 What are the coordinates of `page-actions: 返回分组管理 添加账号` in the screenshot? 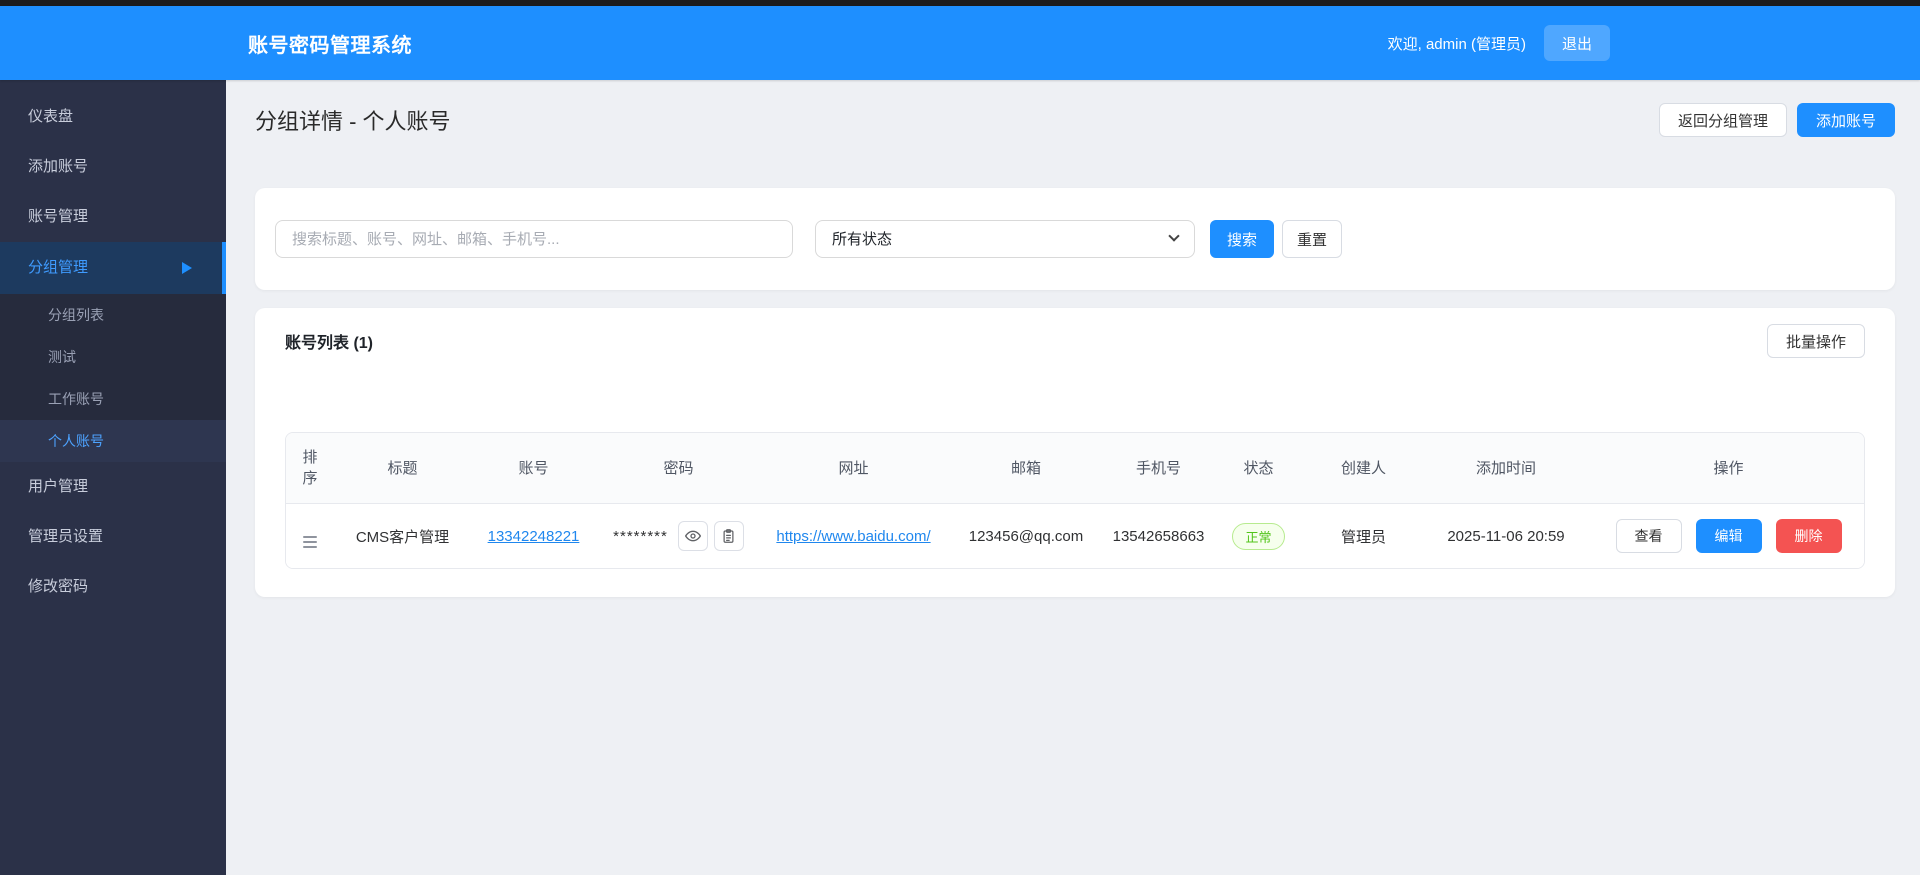 It's located at (1776, 120).